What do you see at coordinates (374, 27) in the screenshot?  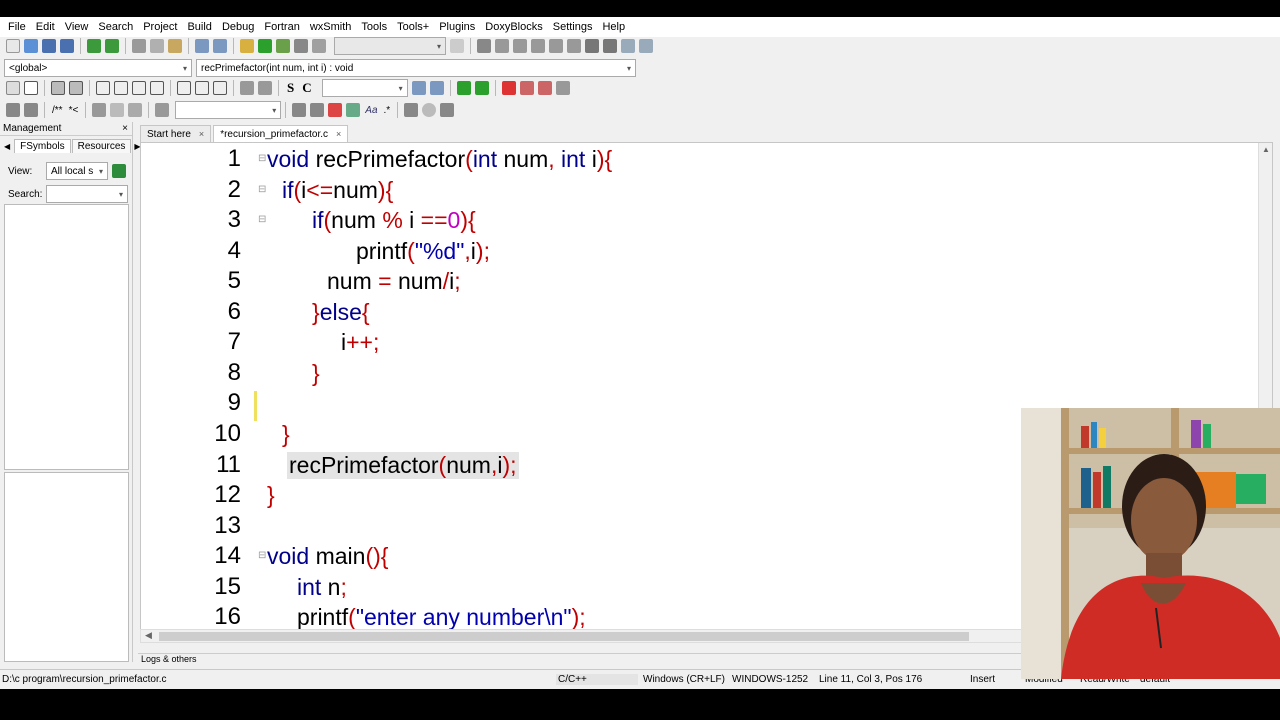 I see `menu-tools: Tools` at bounding box center [374, 27].